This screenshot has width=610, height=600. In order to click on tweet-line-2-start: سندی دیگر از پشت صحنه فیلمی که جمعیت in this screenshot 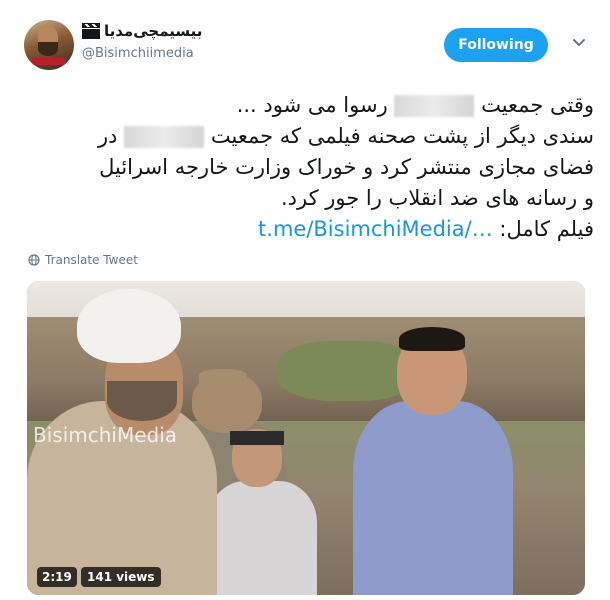, I will do `click(402, 136)`.